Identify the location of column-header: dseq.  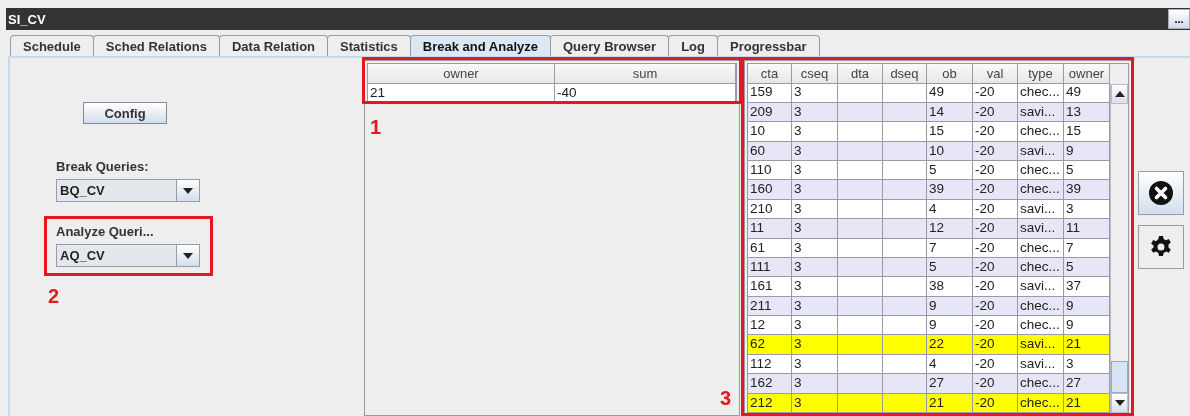
(905, 74).